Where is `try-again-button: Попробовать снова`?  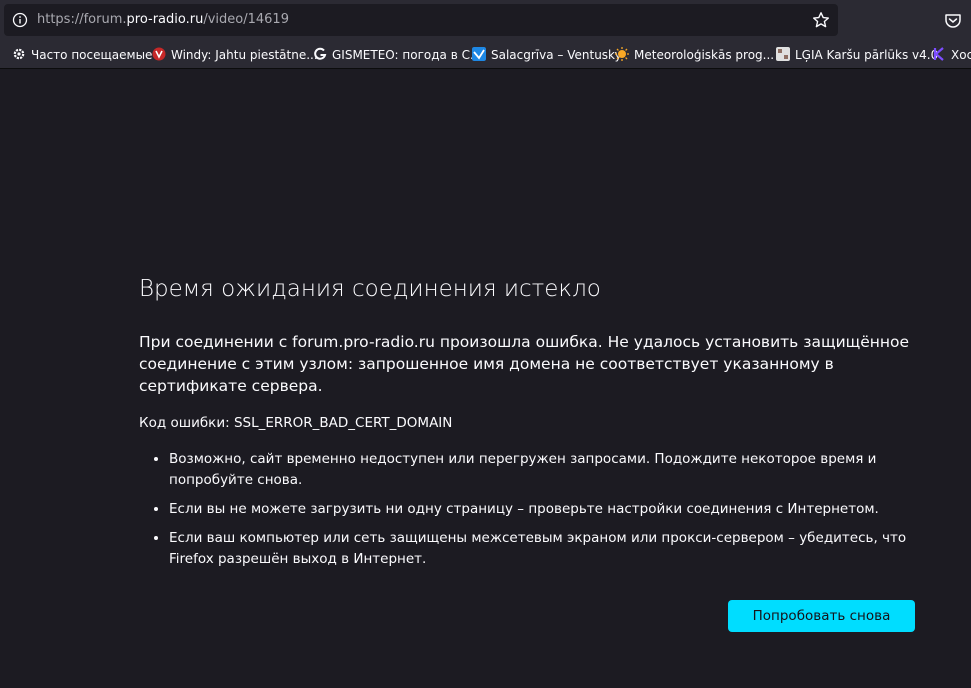 try-again-button: Попробовать снова is located at coordinates (821, 616).